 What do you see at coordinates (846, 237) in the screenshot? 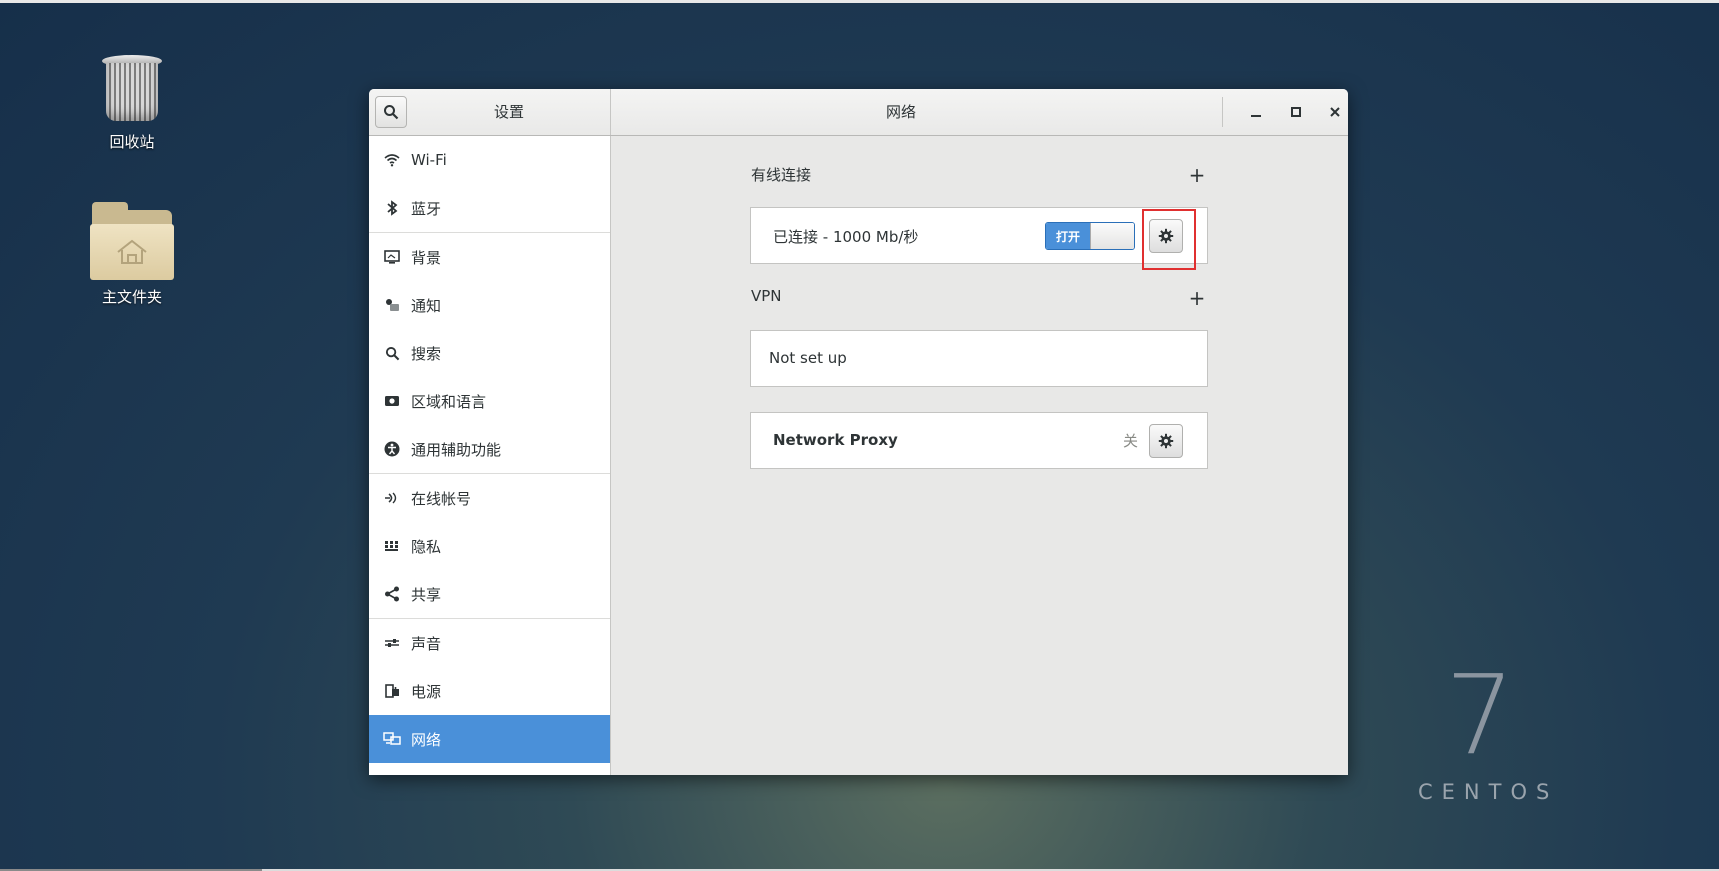
I see `wired-status: 已连接 - 1000 Mb/秒` at bounding box center [846, 237].